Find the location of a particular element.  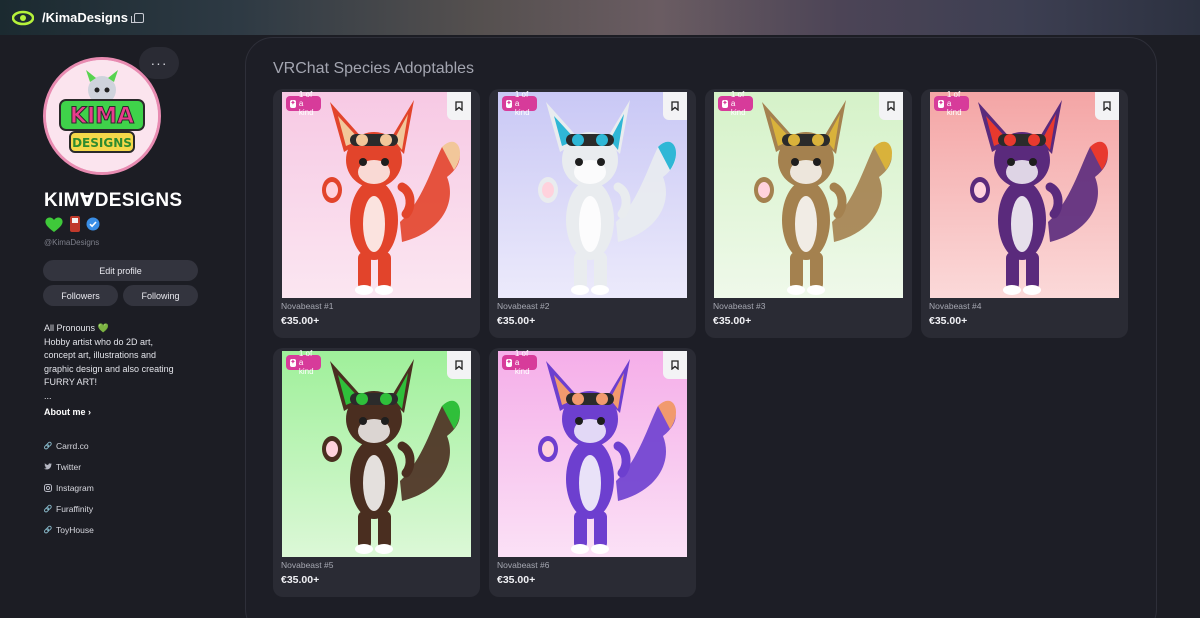

link-carrd: 🔗 Carrd.co is located at coordinates (69, 445).